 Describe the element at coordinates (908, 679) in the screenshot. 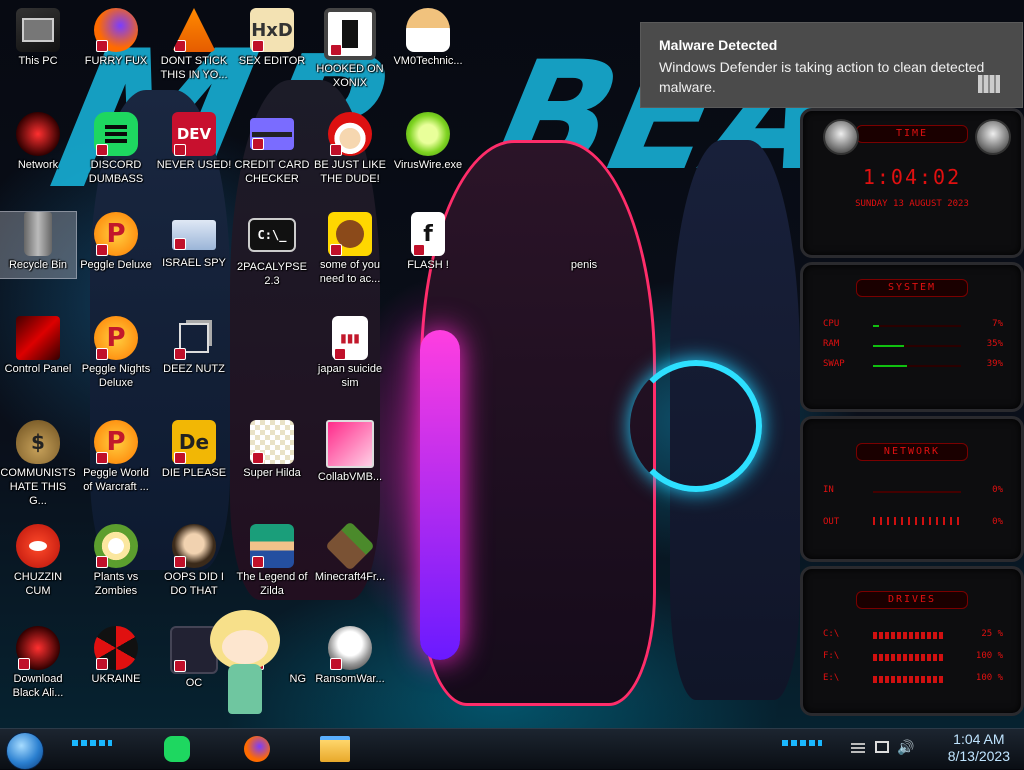

I see `drive-e-bar` at that location.